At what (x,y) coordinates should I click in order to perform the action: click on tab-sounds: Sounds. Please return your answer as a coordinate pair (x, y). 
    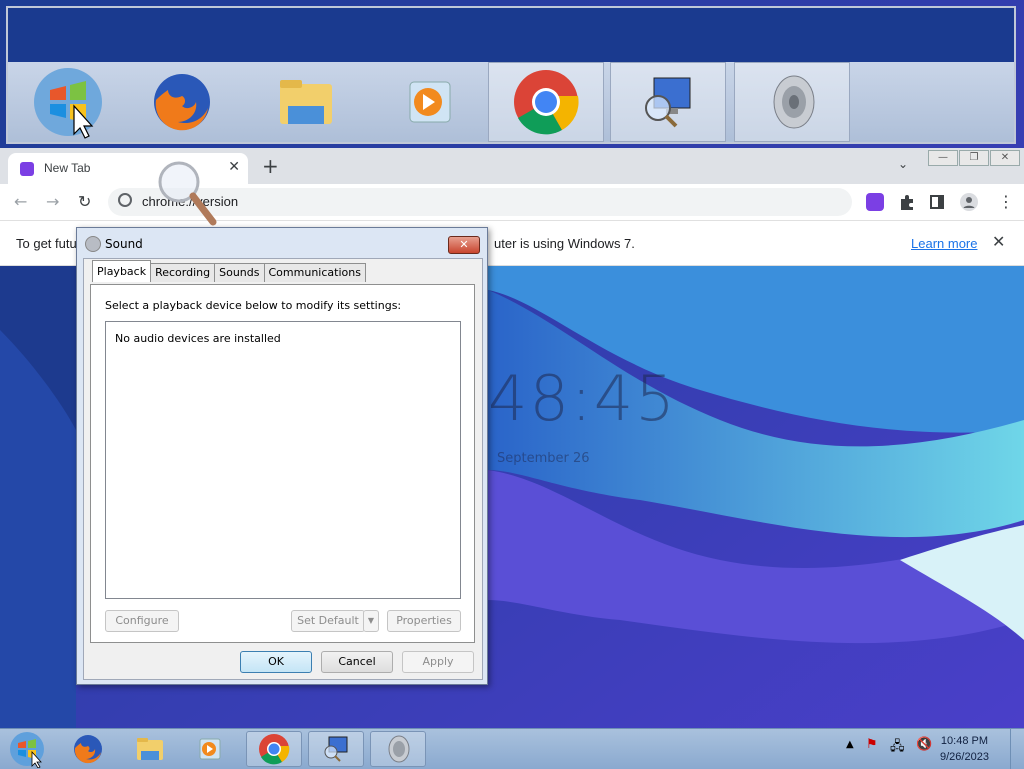
    Looking at the image, I should click on (239, 272).